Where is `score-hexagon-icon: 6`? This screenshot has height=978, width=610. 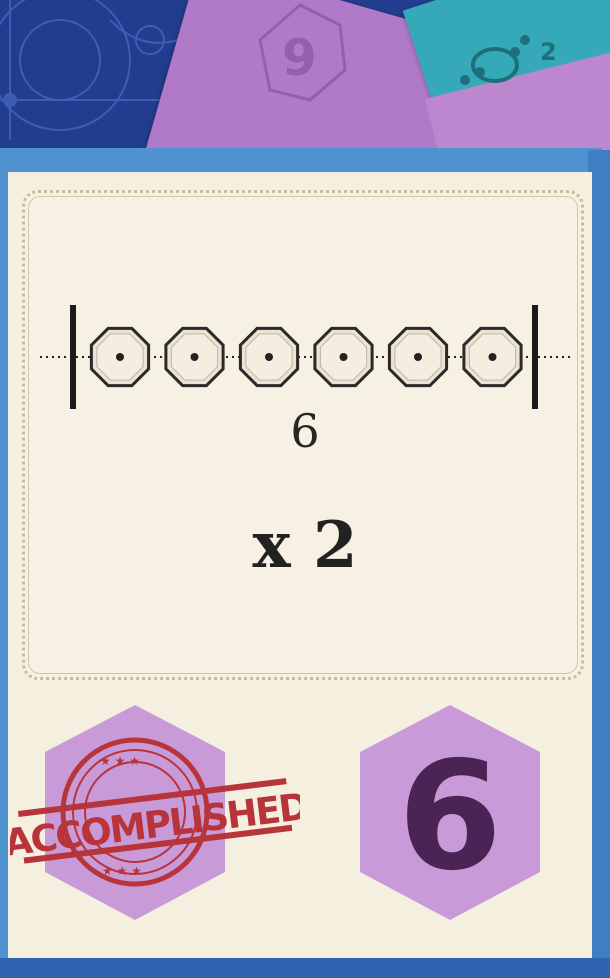 score-hexagon-icon: 6 is located at coordinates (450, 812).